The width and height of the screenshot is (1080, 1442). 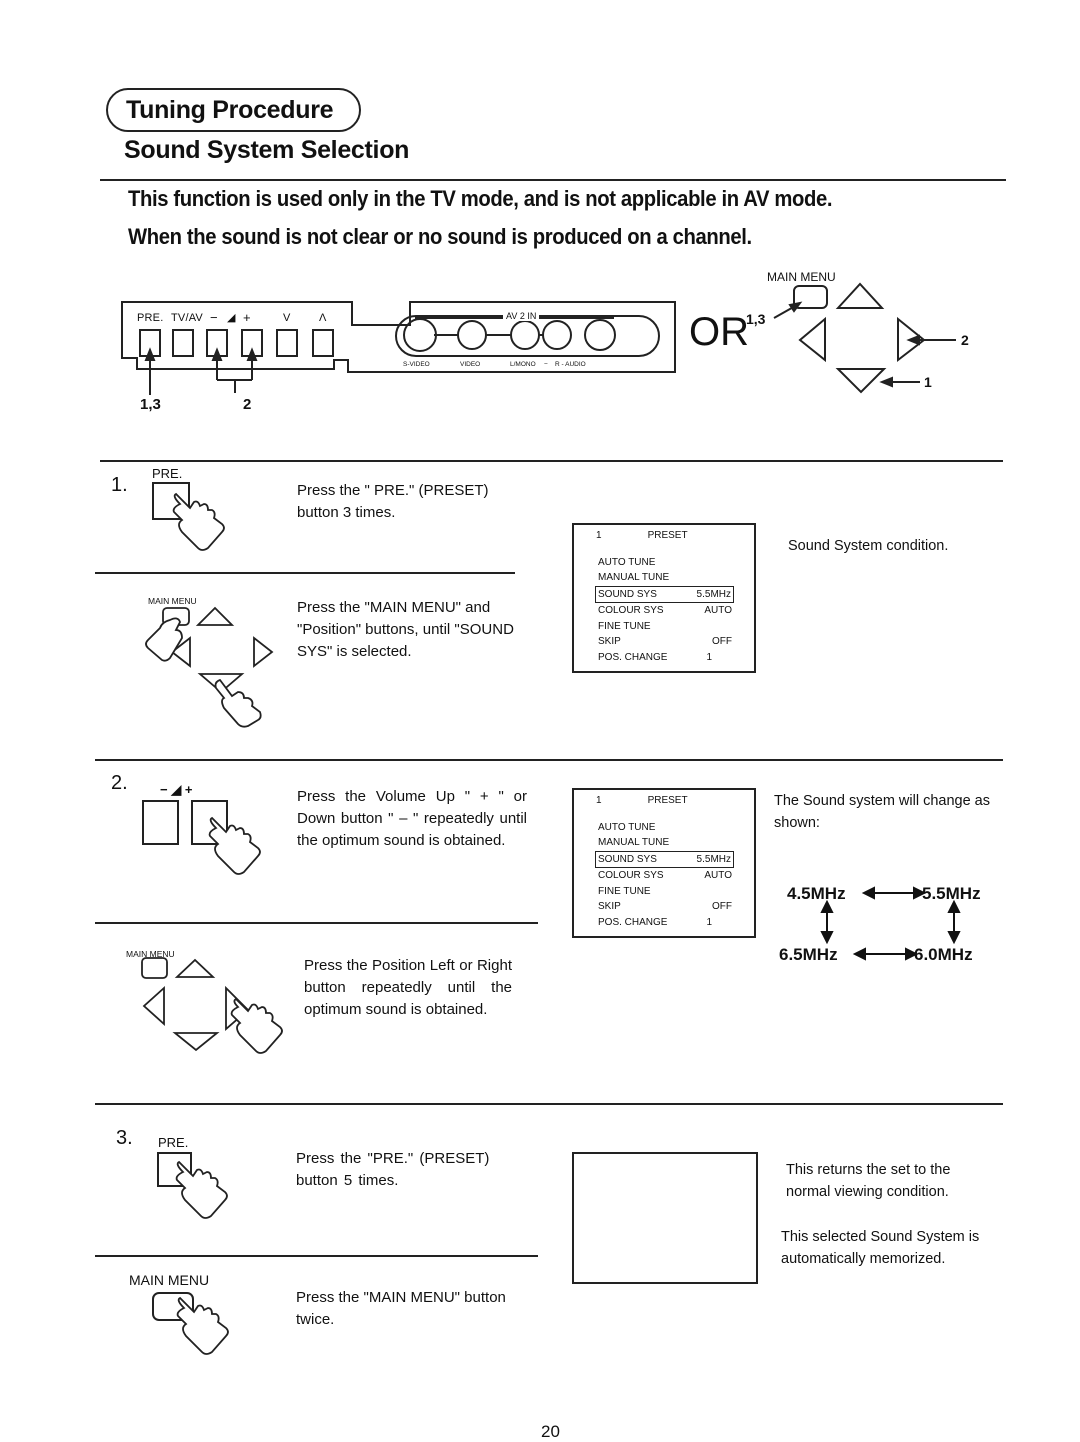 What do you see at coordinates (401, 1308) in the screenshot?
I see `step-3-sub-instruction: Press the "MAIN MENU" button twice.` at bounding box center [401, 1308].